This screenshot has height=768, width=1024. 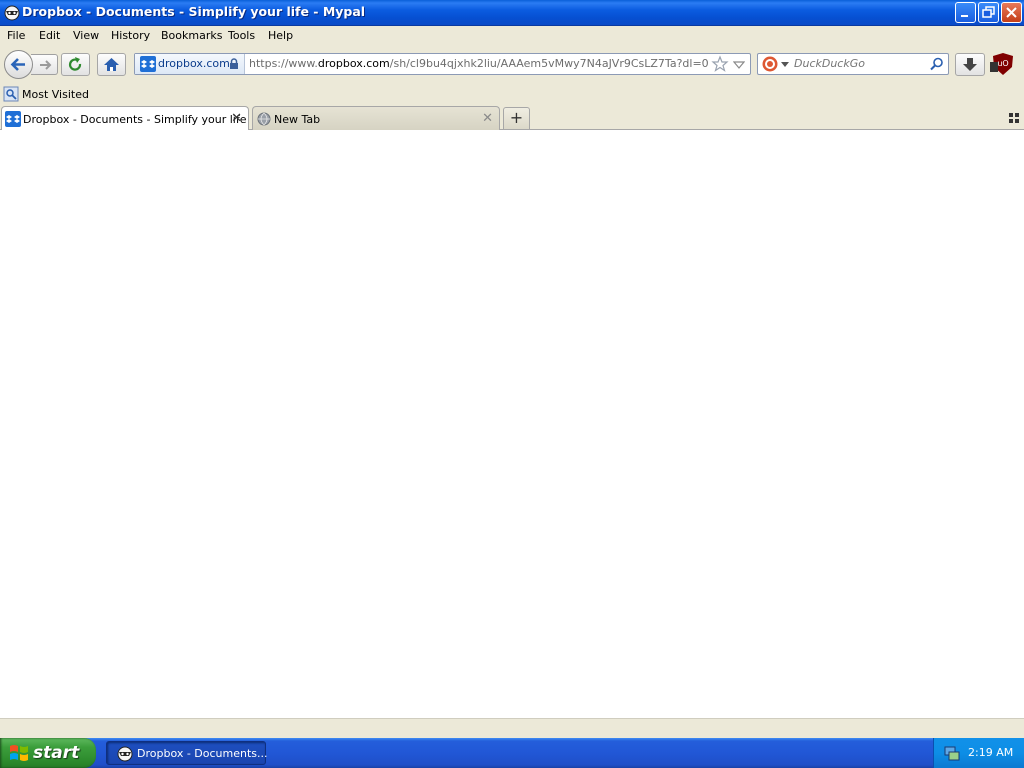 I want to click on back-arrow-icon, so click(x=17, y=64).